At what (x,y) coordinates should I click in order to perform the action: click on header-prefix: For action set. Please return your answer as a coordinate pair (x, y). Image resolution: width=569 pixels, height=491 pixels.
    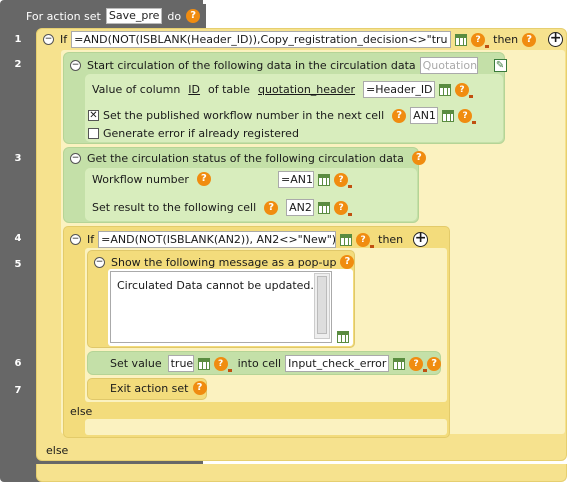
    Looking at the image, I should click on (63, 16).